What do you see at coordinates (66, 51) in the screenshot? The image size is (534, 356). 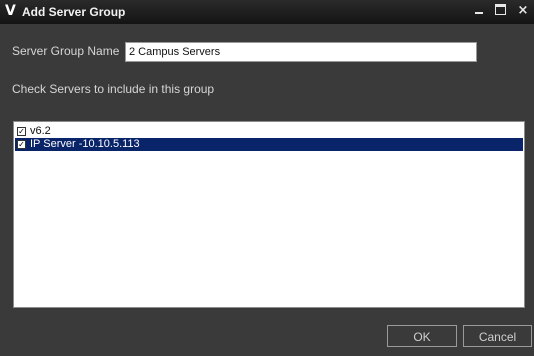 I see `server-group-name-label: Server Group Name` at bounding box center [66, 51].